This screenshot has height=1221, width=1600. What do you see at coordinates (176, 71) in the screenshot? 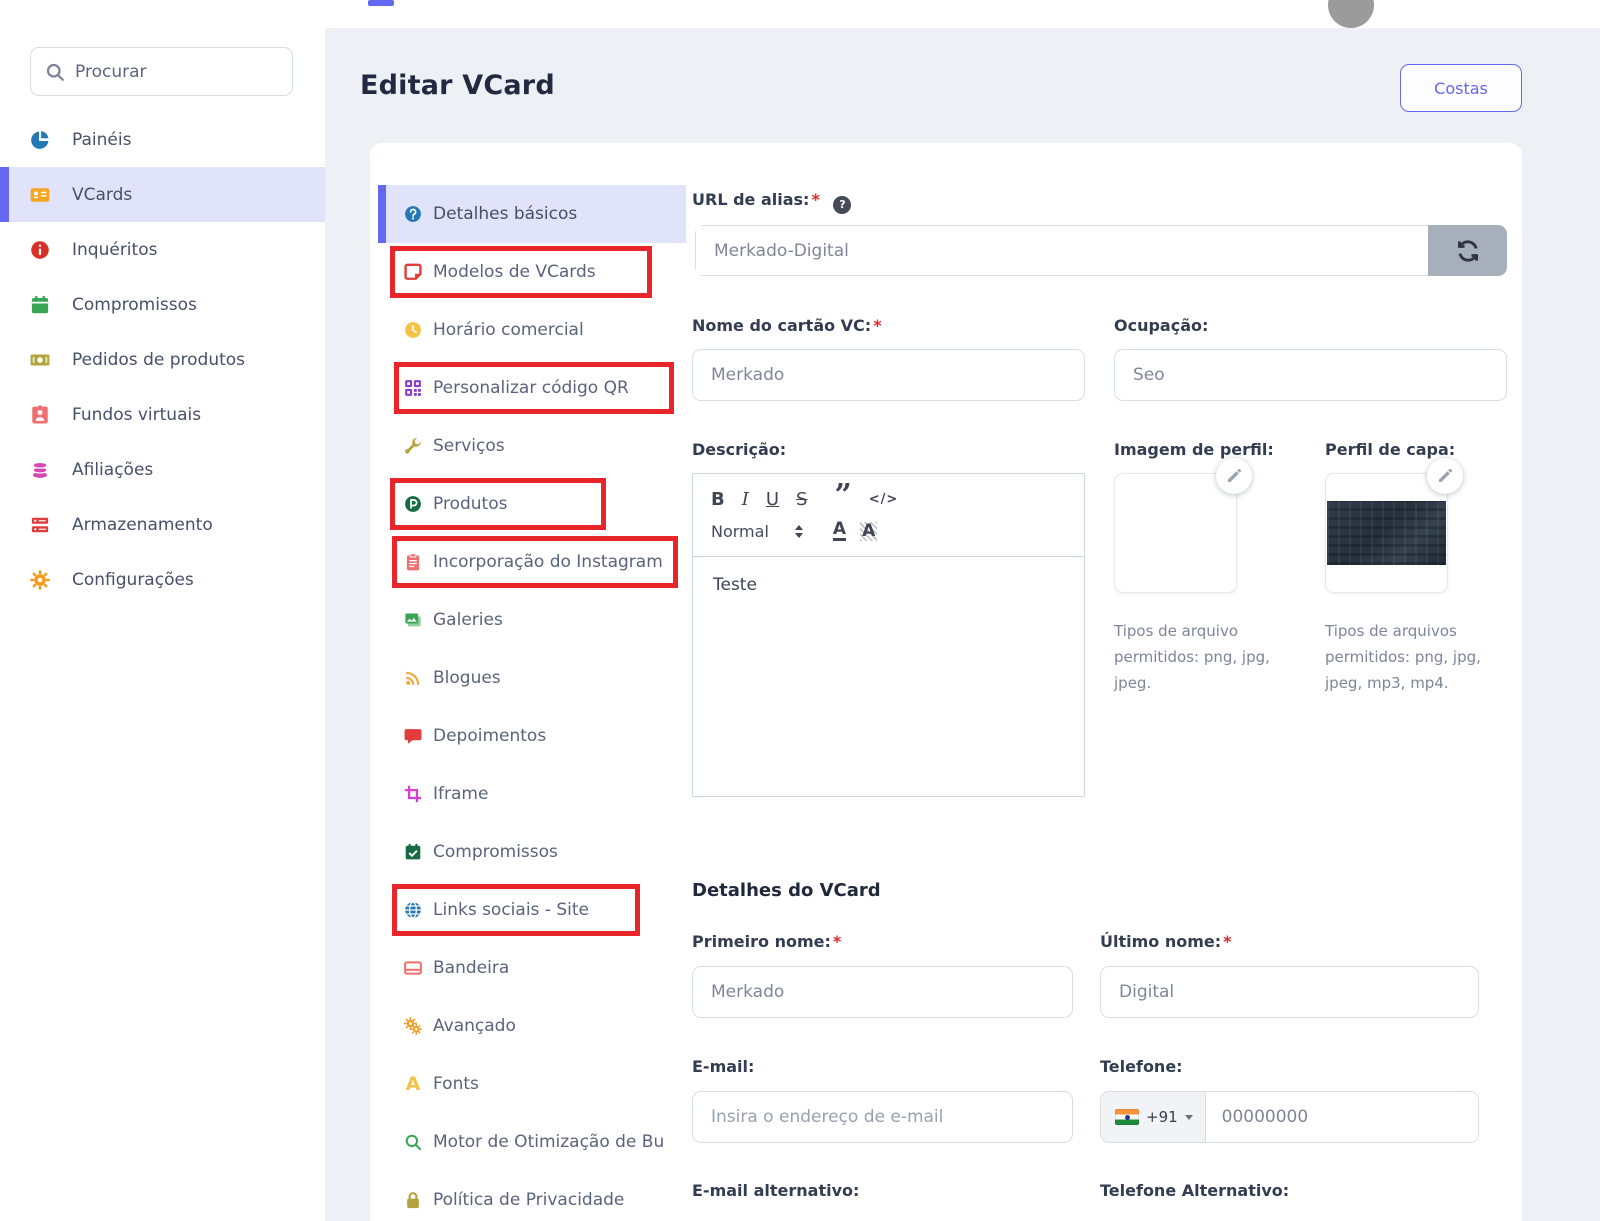
I see `search-input` at bounding box center [176, 71].